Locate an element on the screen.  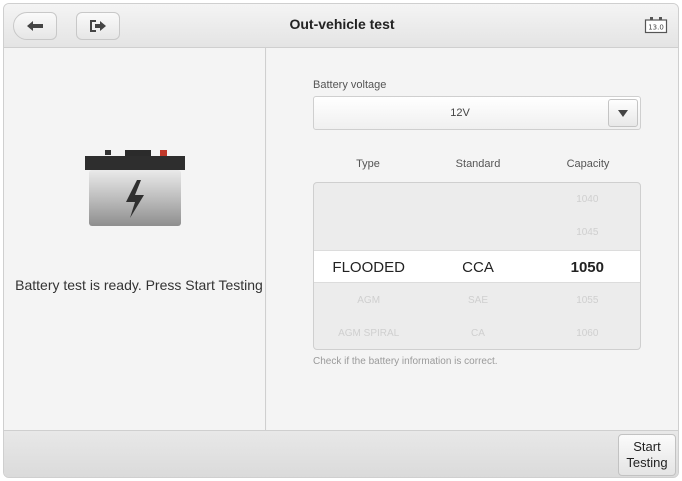
start-testing-label-line1: Start is located at coordinates (647, 446).